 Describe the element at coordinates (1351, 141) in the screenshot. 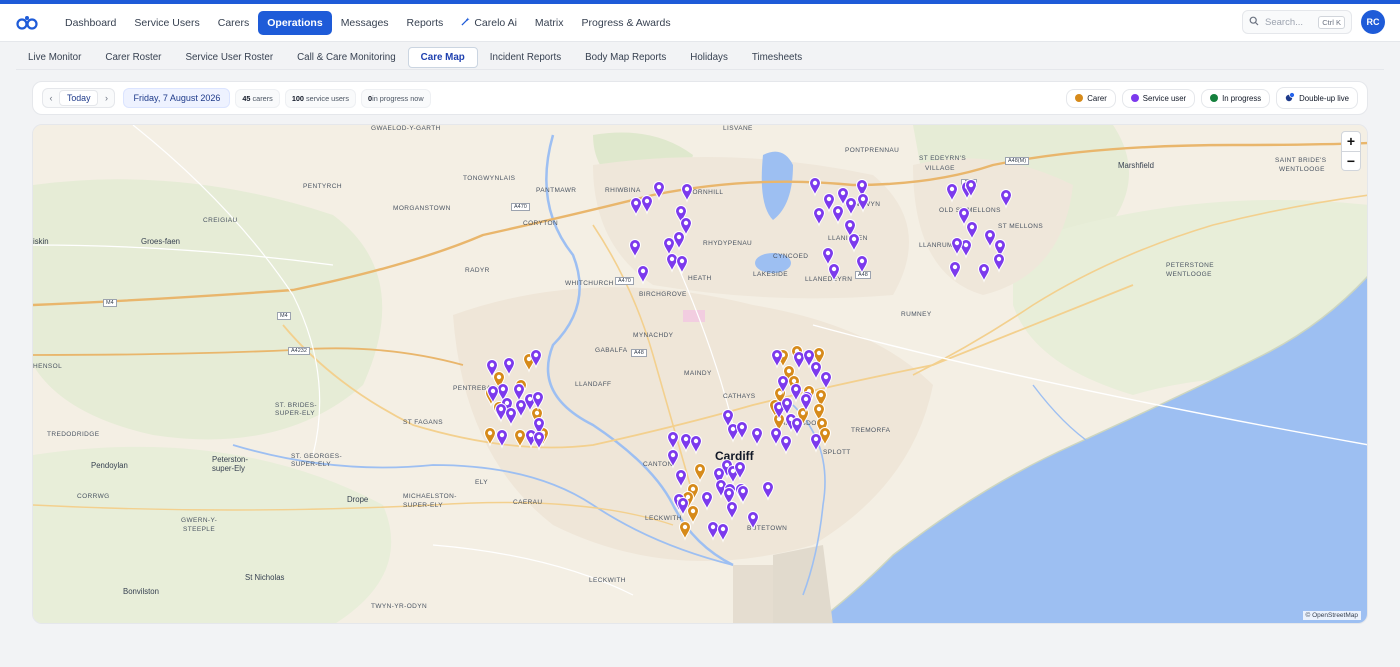

I see `zoom-in-button: +` at that location.